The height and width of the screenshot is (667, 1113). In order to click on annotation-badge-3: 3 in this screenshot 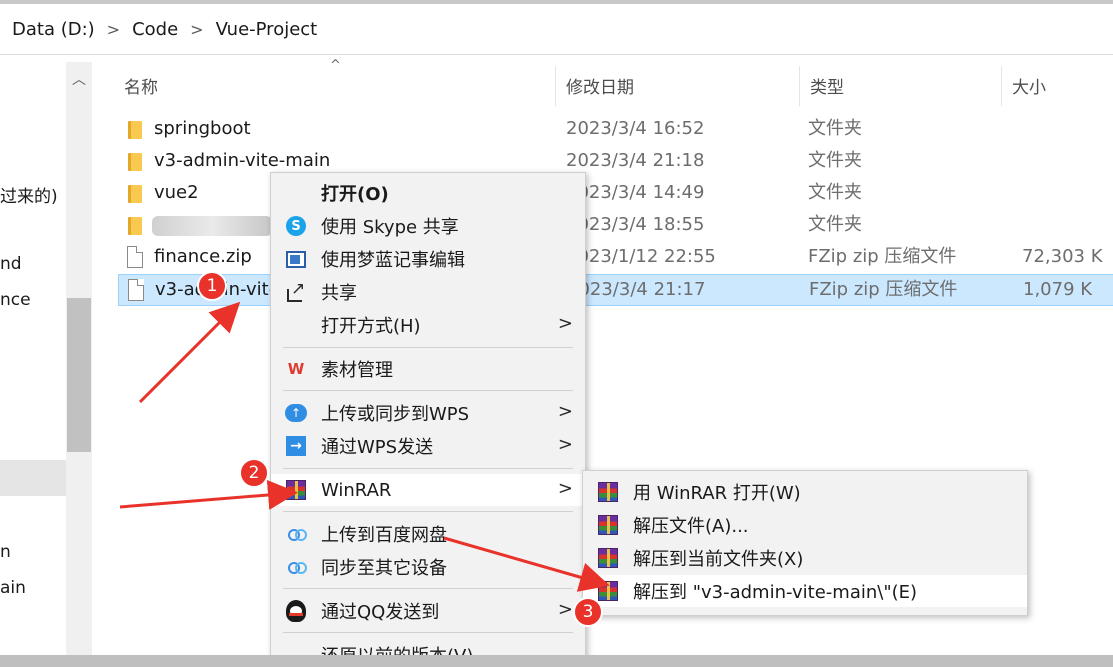, I will do `click(588, 612)`.